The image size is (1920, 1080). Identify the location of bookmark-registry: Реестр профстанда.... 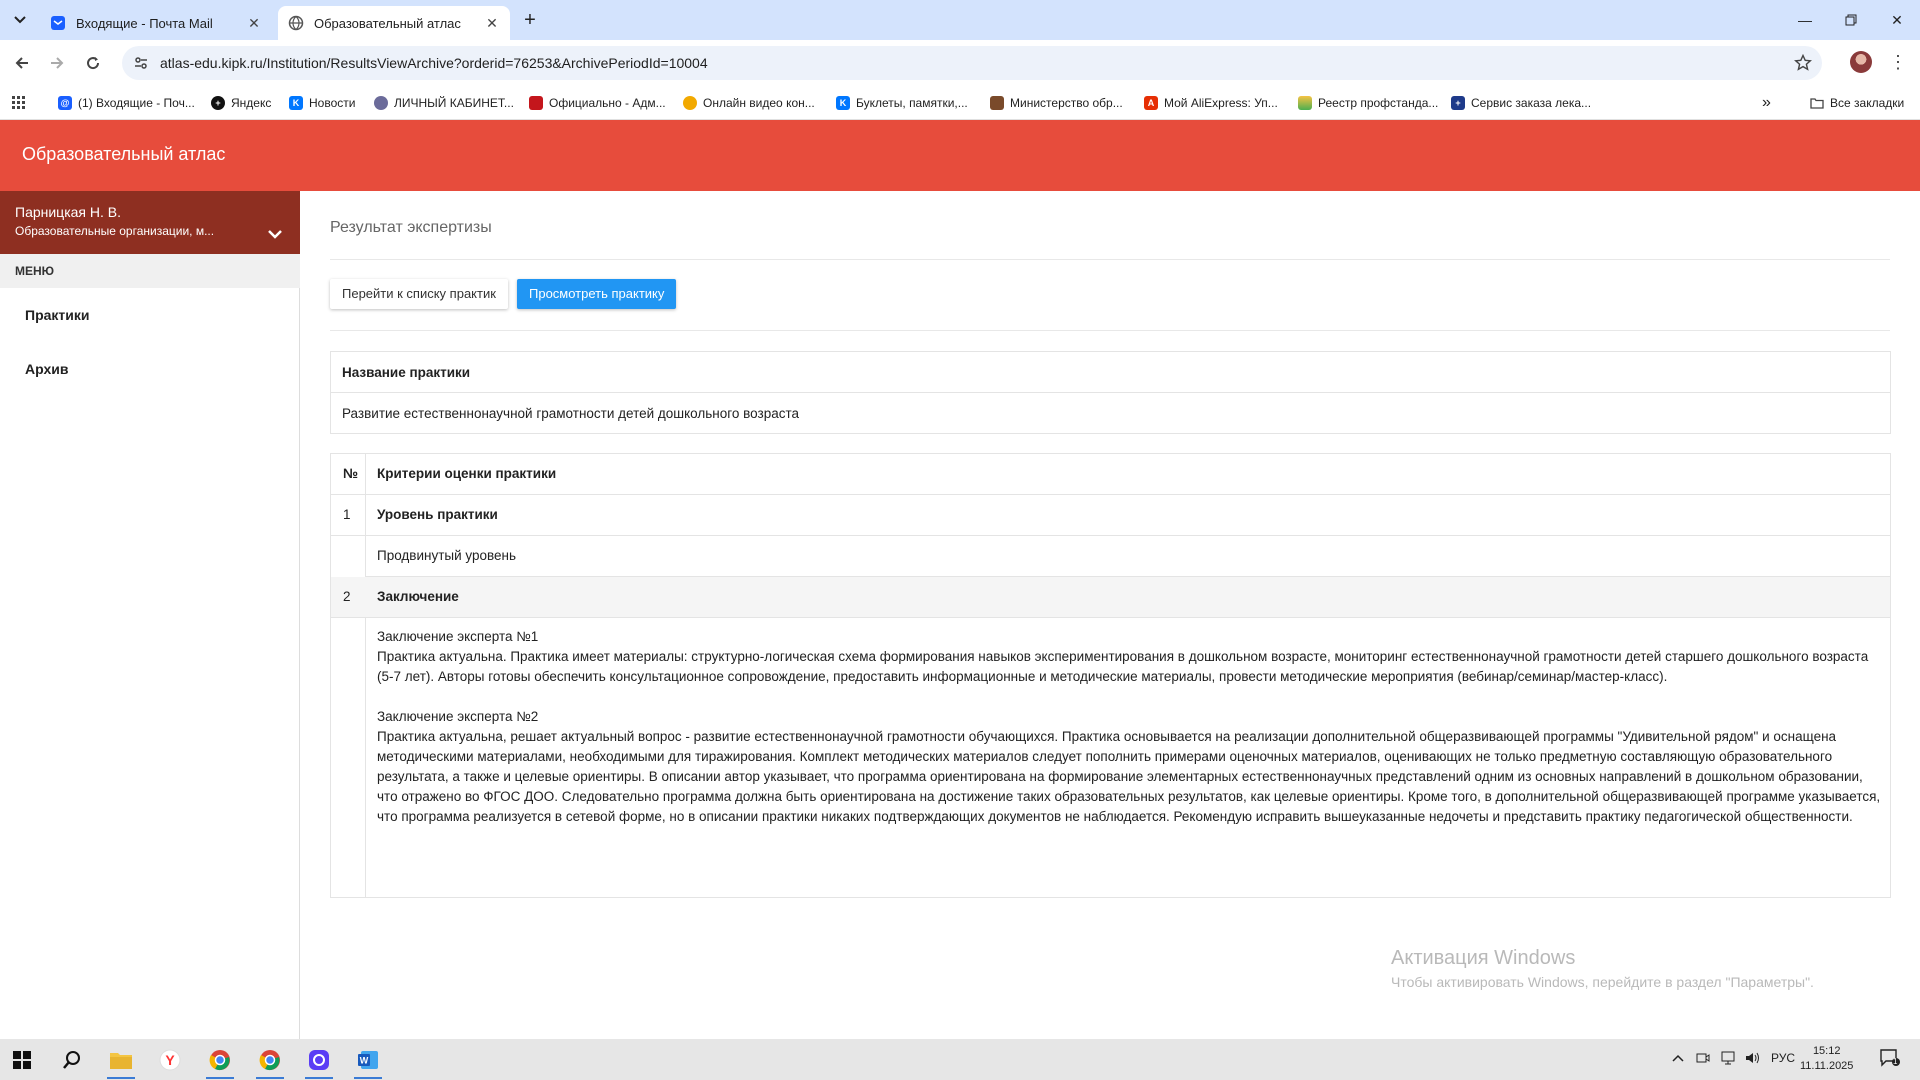
(1368, 103).